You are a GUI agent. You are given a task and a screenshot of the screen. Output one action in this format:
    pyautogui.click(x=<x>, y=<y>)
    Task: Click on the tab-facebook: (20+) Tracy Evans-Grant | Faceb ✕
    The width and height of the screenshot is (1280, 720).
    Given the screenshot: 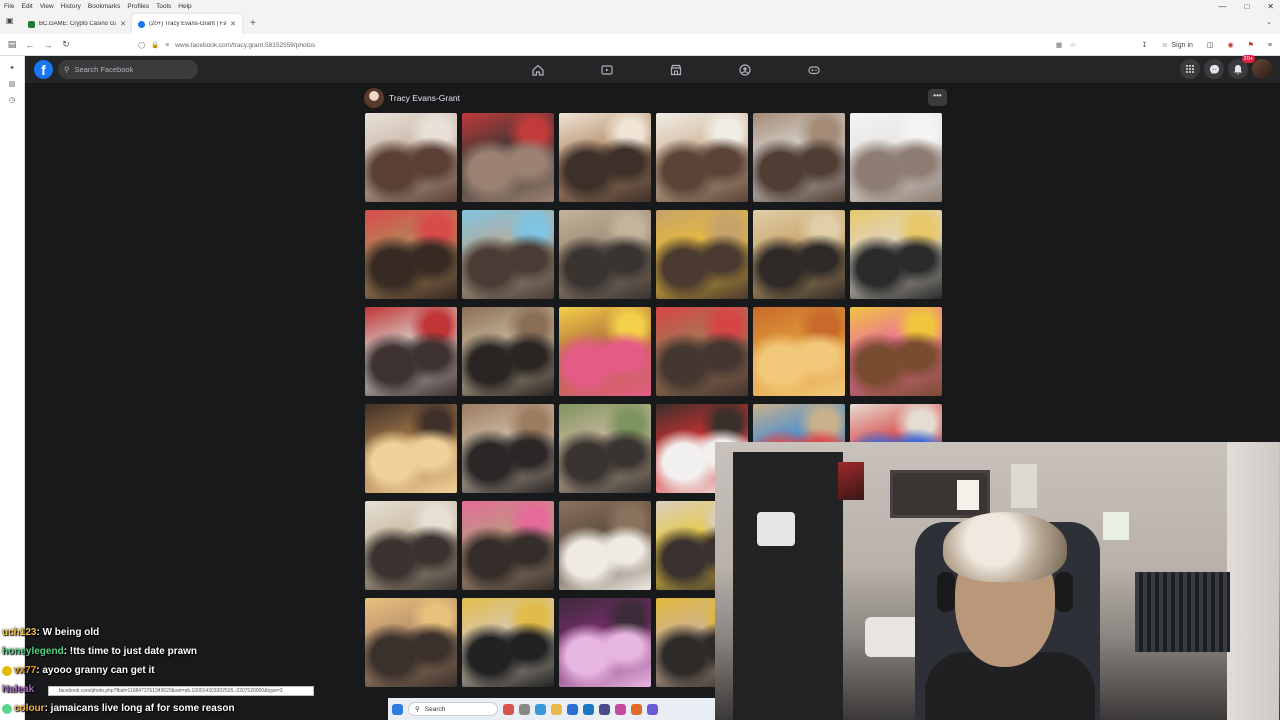 What is the action you would take?
    pyautogui.click(x=187, y=24)
    